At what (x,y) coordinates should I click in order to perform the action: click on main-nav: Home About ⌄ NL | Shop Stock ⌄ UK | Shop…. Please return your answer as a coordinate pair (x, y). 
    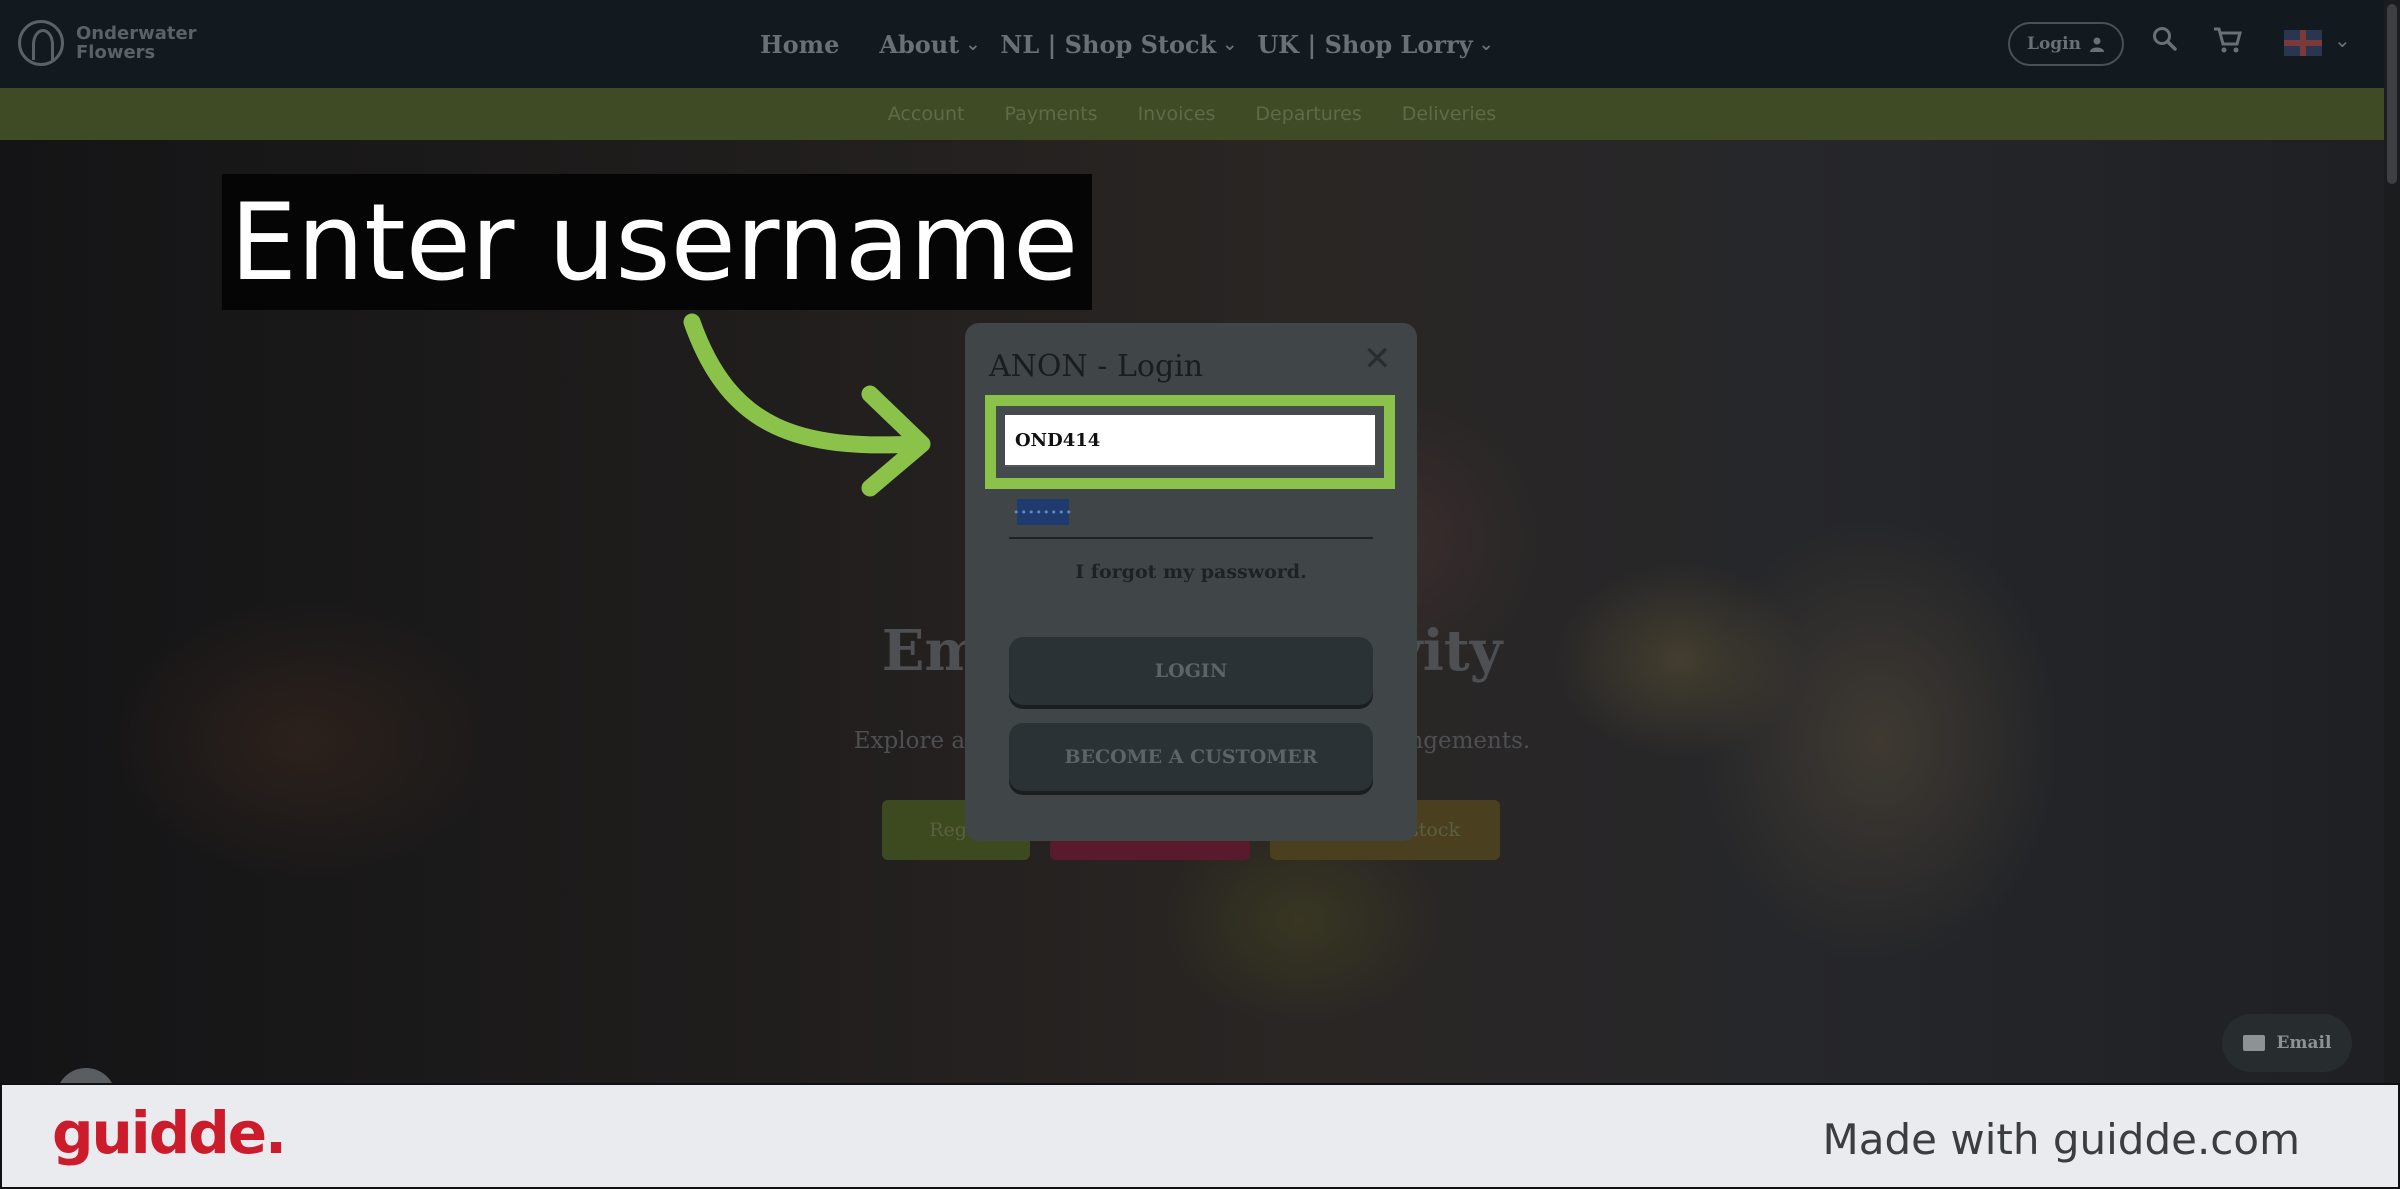
    Looking at the image, I should click on (1127, 44).